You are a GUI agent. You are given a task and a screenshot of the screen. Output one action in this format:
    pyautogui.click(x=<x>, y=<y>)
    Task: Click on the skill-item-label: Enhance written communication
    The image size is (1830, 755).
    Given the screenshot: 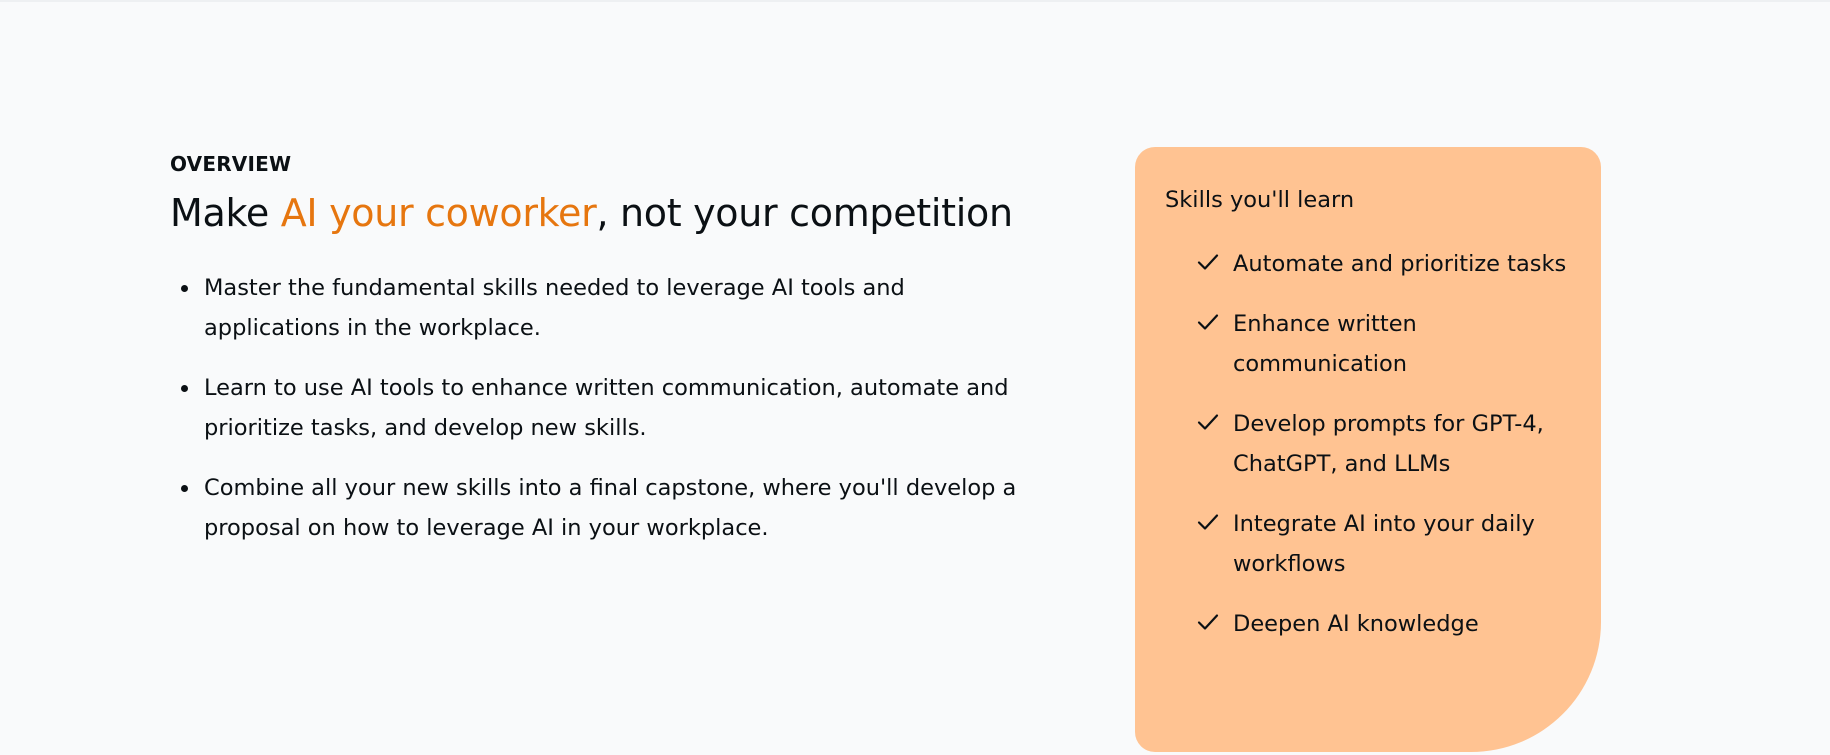 What is the action you would take?
    pyautogui.click(x=1325, y=344)
    